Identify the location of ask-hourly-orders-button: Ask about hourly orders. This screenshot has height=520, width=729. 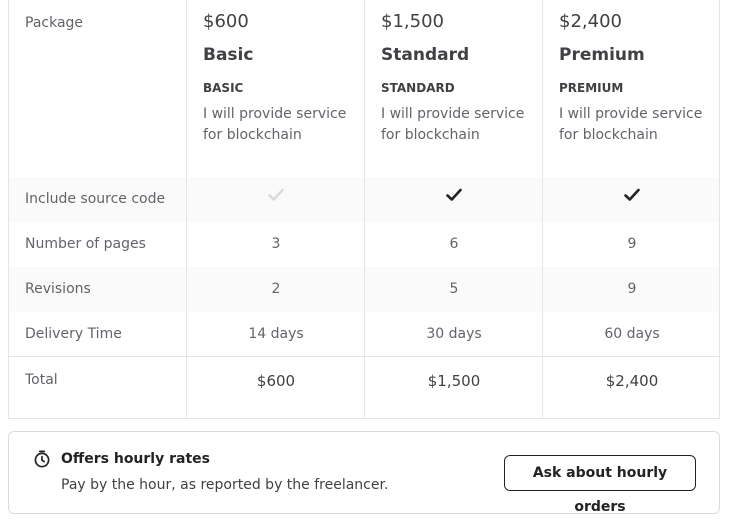
(600, 485).